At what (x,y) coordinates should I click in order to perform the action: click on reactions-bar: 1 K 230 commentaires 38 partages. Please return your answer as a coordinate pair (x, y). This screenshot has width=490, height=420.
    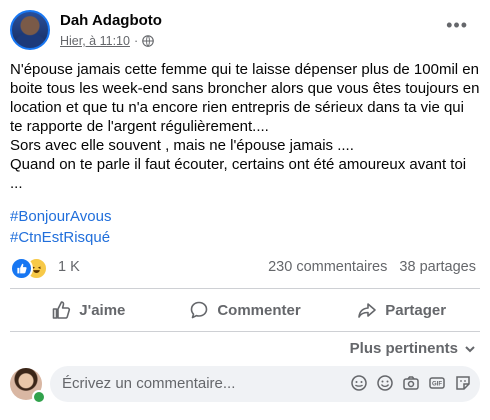
    Looking at the image, I should click on (245, 268).